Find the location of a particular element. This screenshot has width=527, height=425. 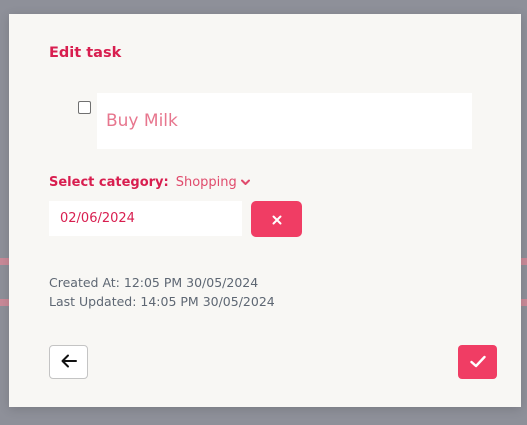

chevron-down-icon is located at coordinates (245, 182).